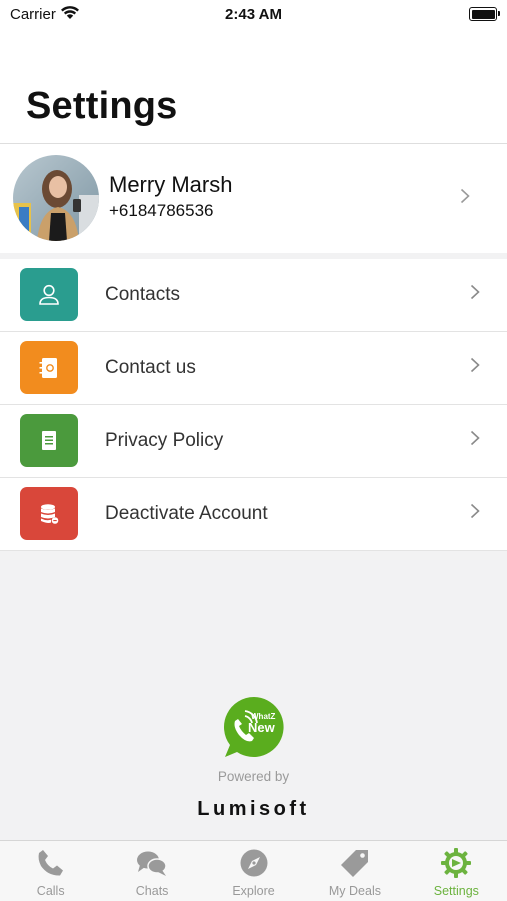 The width and height of the screenshot is (507, 901). I want to click on menu-item-contacts: Contacts, so click(253, 295).